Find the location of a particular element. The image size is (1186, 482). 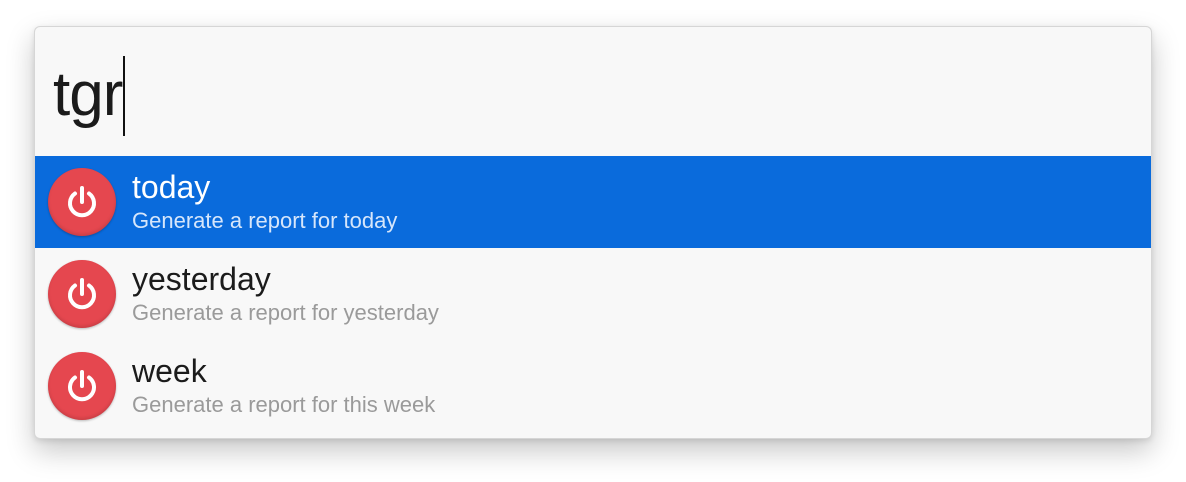

text-cursor is located at coordinates (124, 95).